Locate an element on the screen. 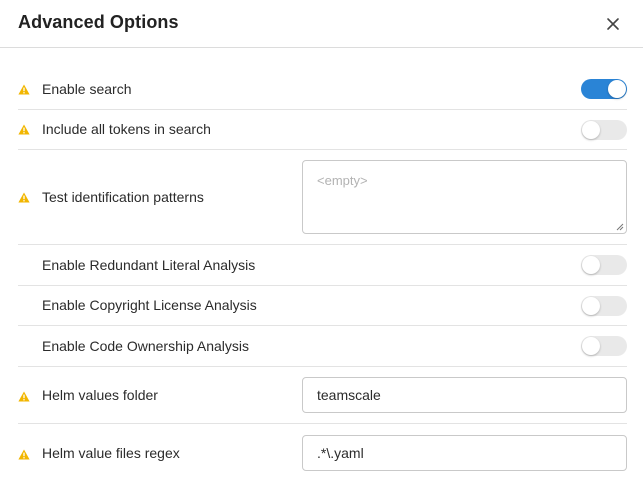  option-label: Enable Redundant Literal Analysis is located at coordinates (149, 265).